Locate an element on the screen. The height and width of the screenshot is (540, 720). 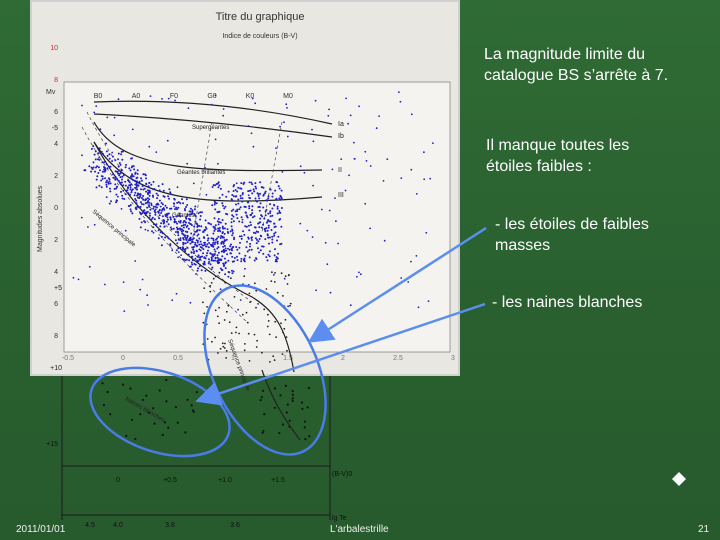
main-sequence-tail is located at coordinates (281, 405).